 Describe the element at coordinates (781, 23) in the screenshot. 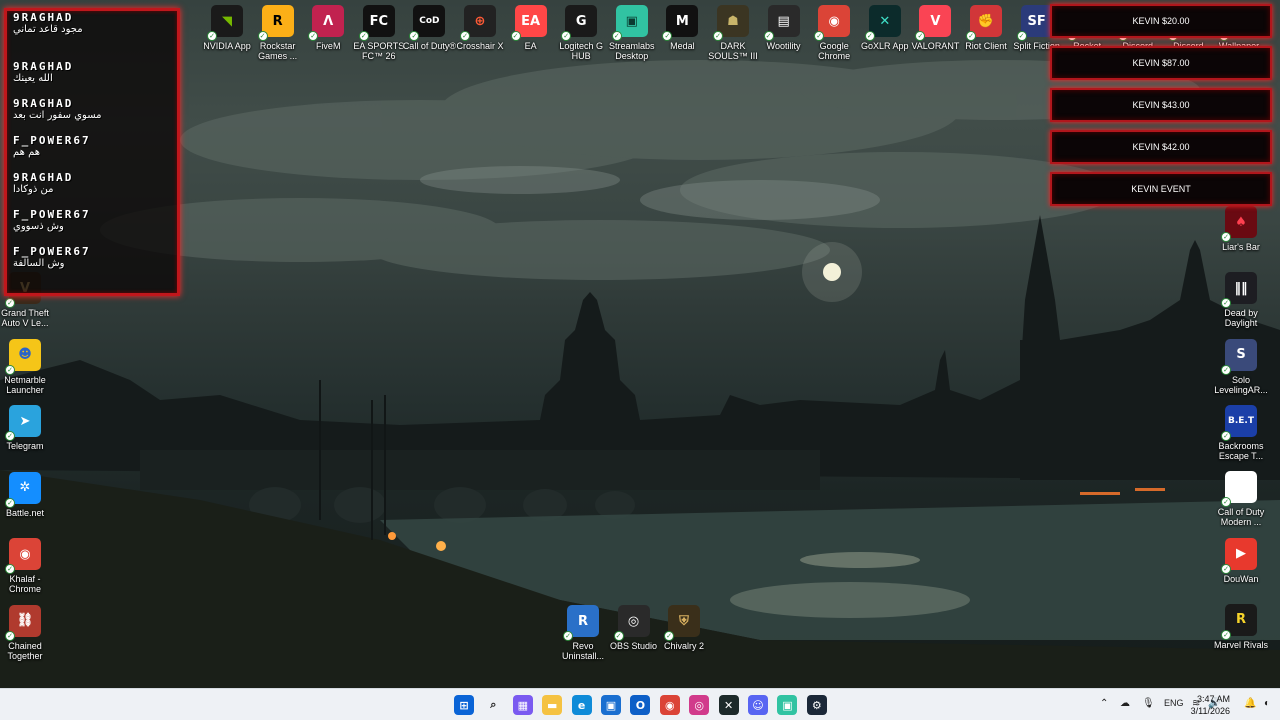

I see `wootility-icon: ▤ ✓` at that location.